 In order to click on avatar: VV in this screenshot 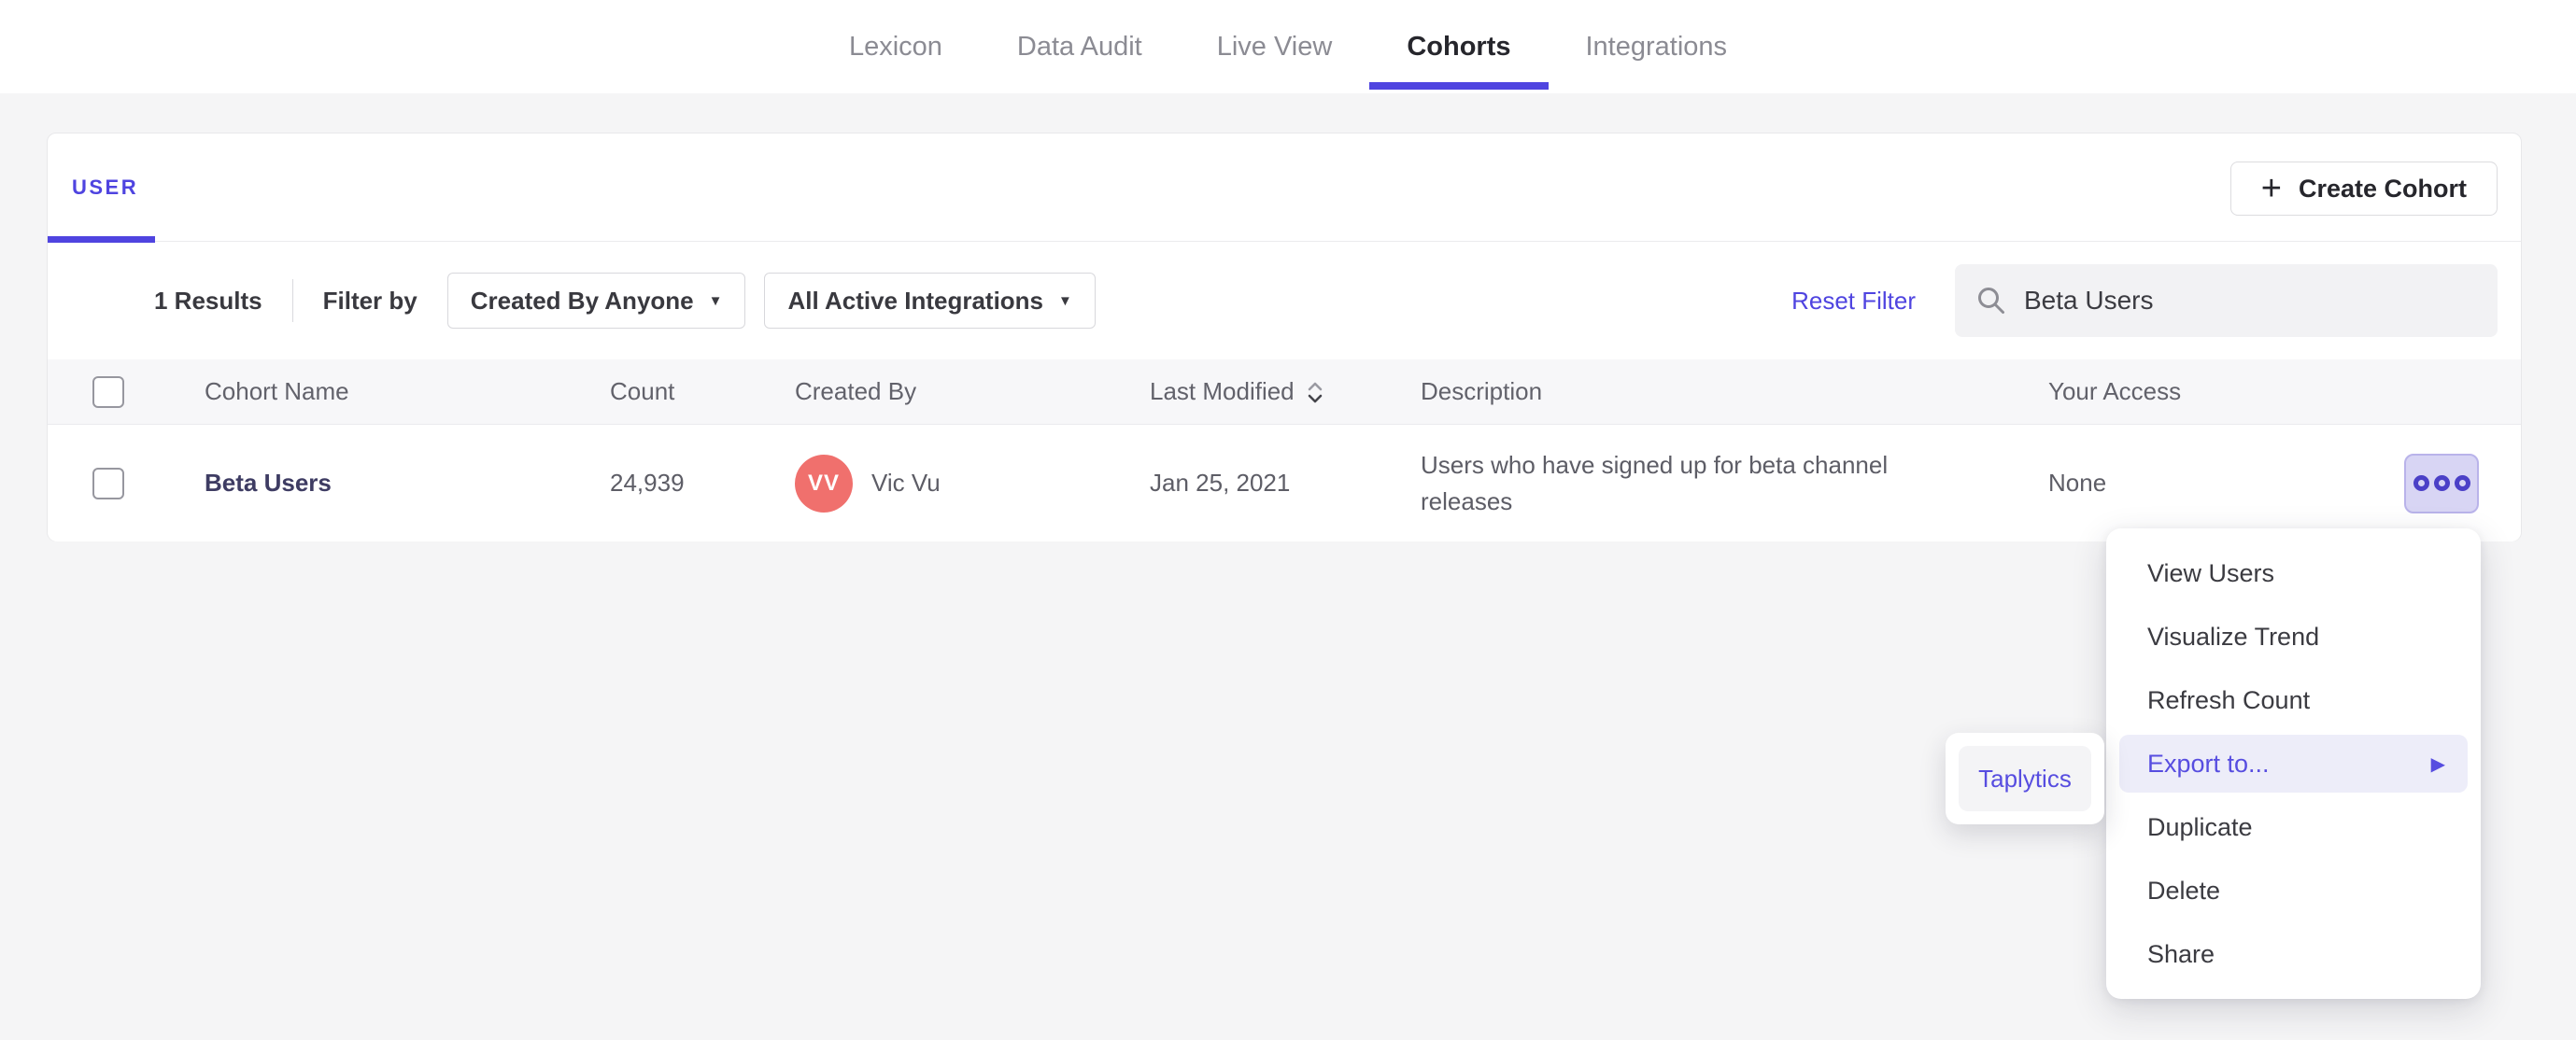, I will do `click(824, 483)`.